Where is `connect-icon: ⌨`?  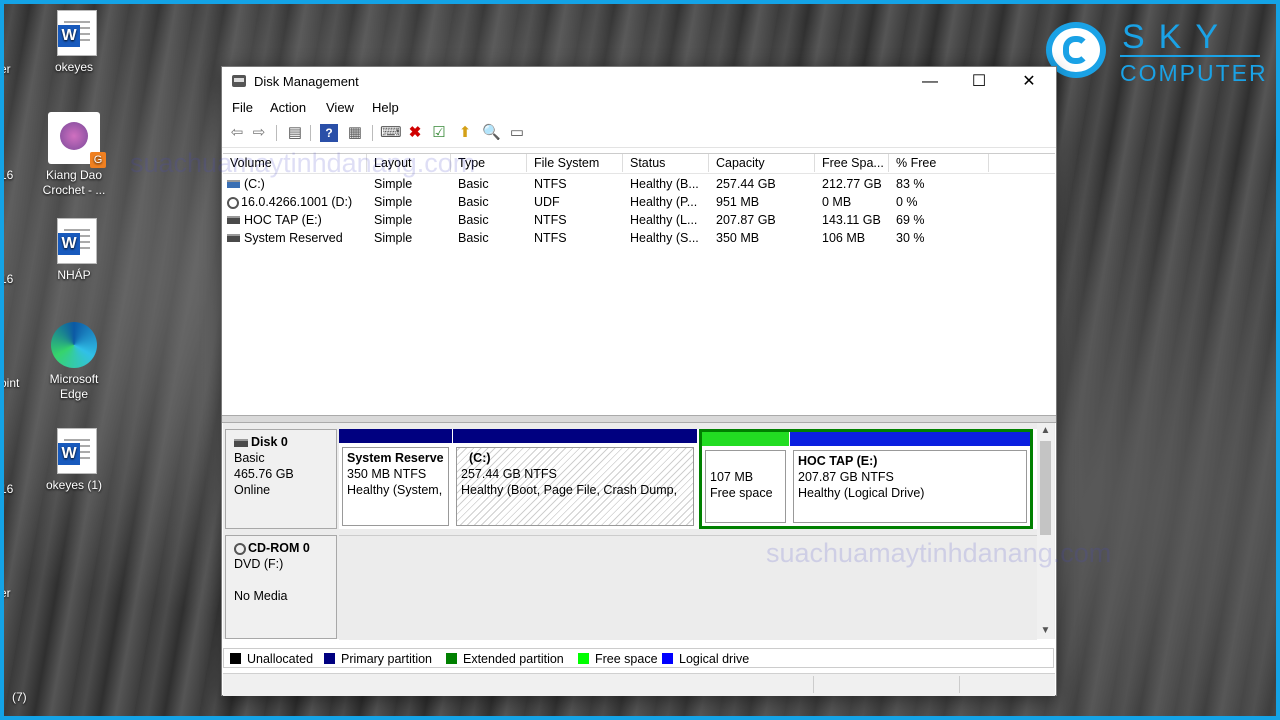 connect-icon: ⌨ is located at coordinates (391, 133).